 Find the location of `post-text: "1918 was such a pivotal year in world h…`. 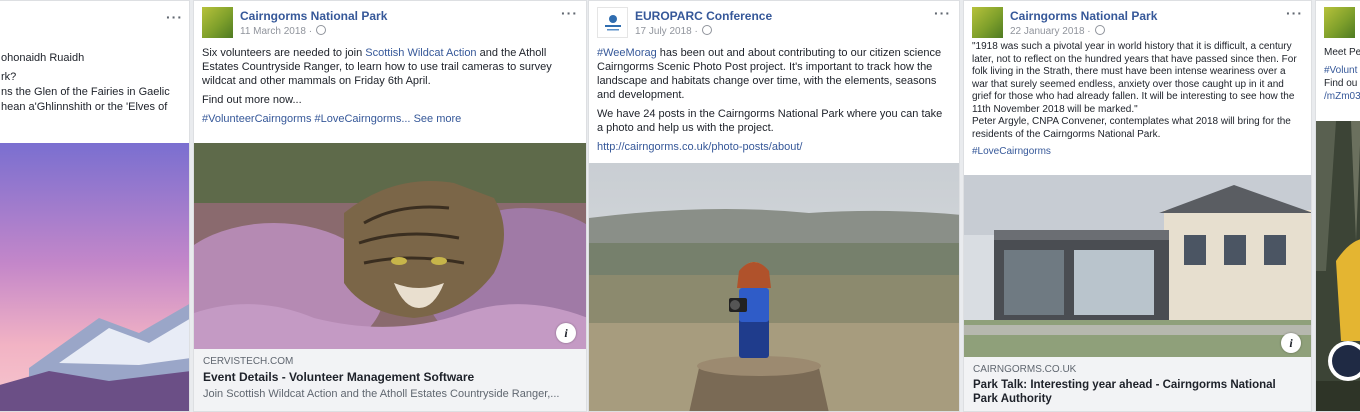

post-text: "1918 was such a pivotal year in world h… is located at coordinates (1136, 100).